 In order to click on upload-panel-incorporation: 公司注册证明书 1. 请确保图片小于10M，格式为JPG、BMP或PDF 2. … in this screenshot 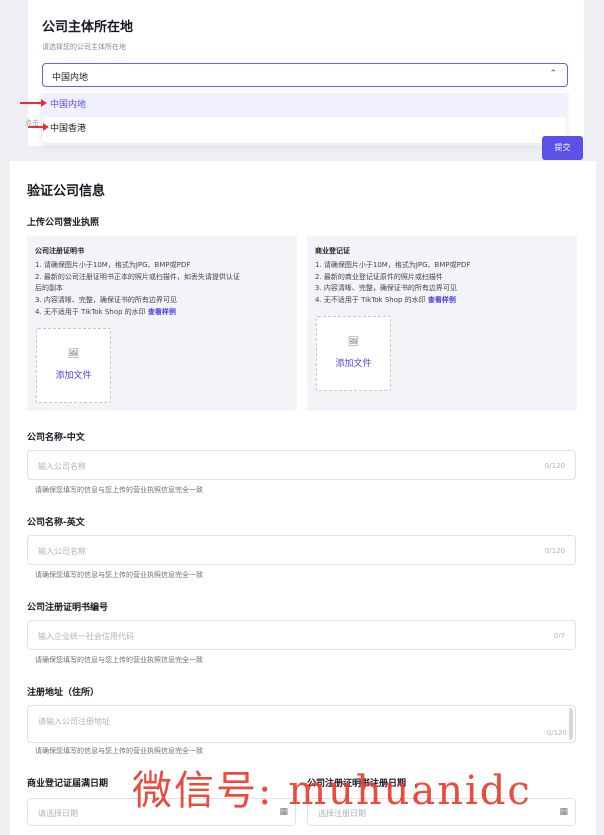, I will do `click(162, 323)`.